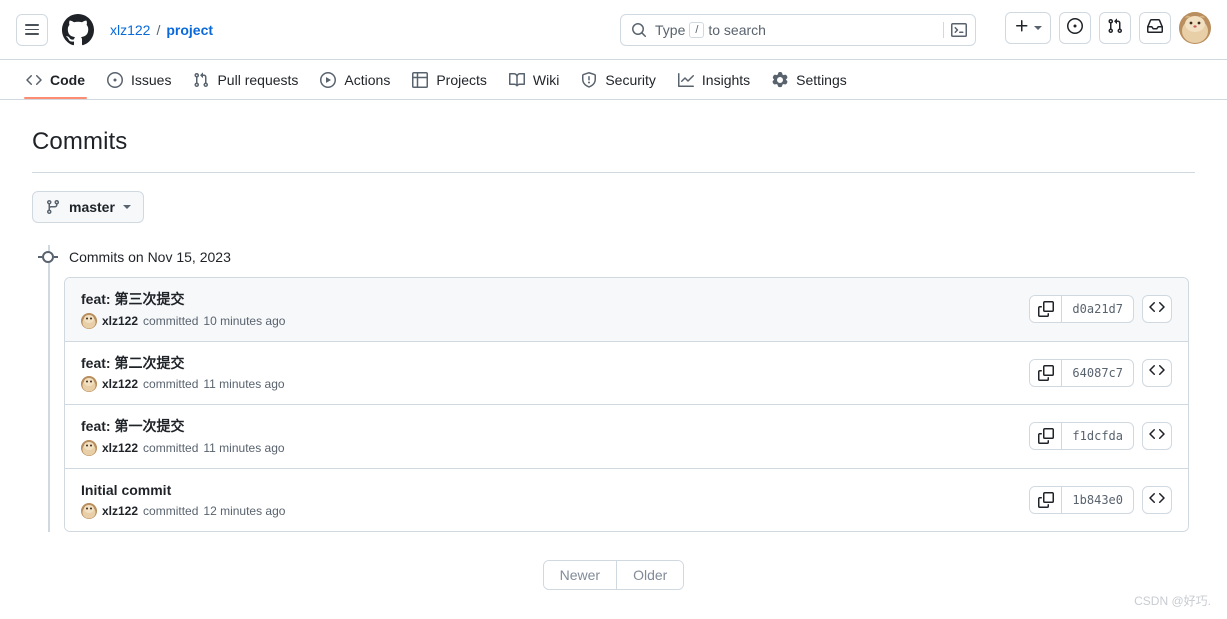  I want to click on nav-item-code: Code, so click(55, 79).